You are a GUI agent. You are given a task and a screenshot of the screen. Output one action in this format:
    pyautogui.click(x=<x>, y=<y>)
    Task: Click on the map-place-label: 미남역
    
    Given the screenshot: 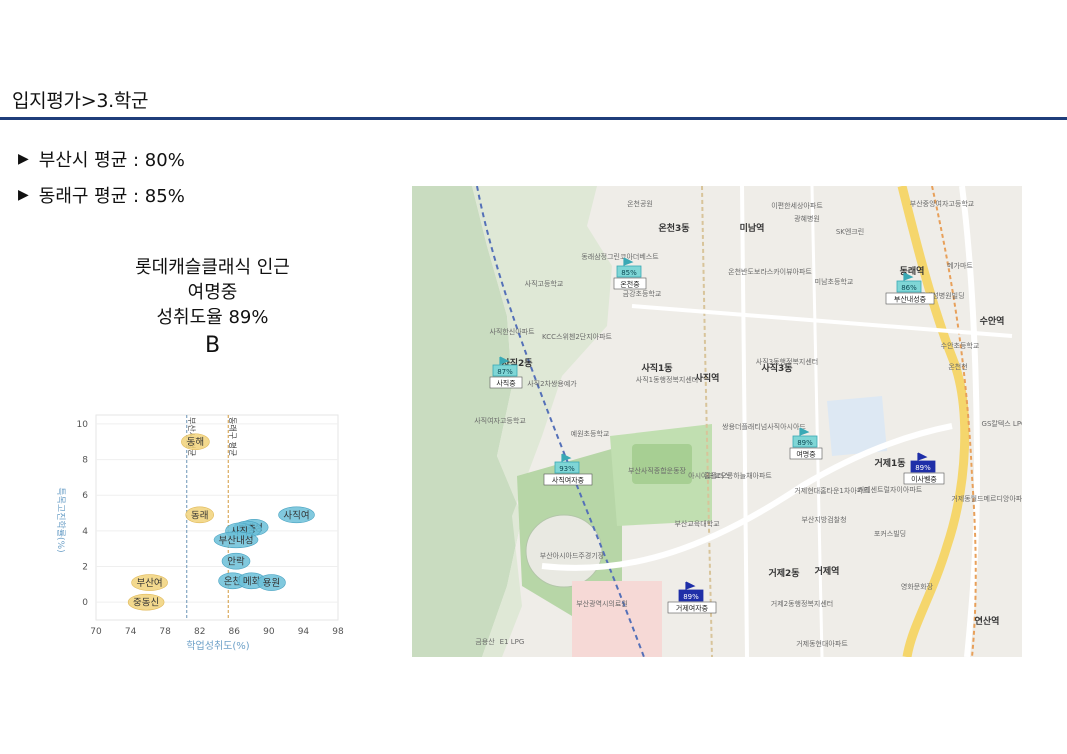 What is the action you would take?
    pyautogui.click(x=752, y=228)
    